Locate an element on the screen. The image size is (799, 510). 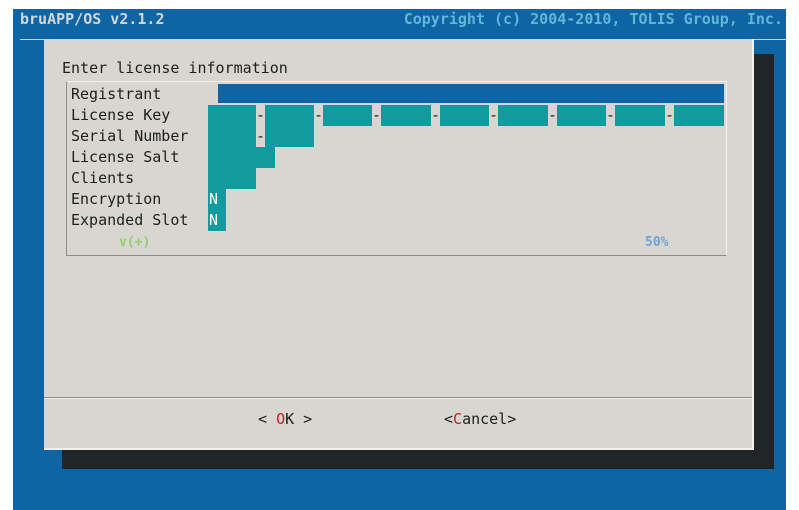
serial-number-label: Serial Number is located at coordinates (130, 136).